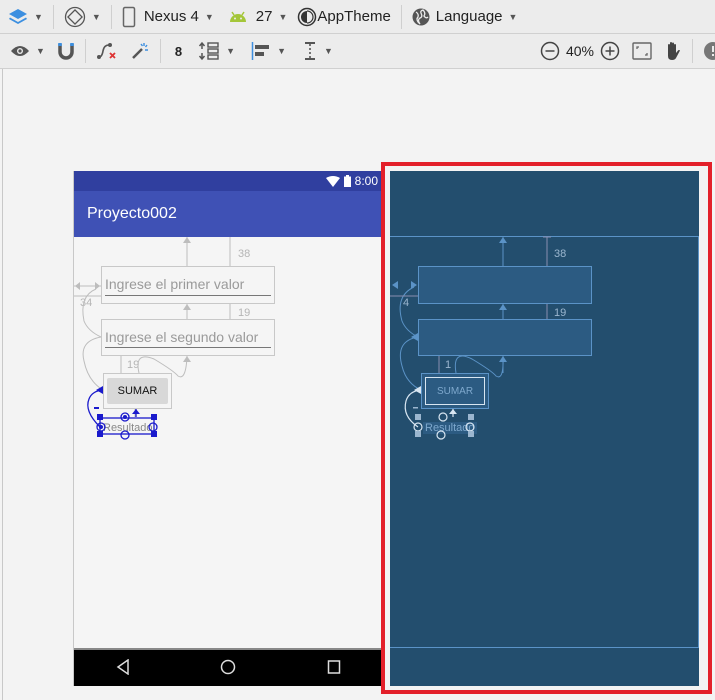 Image resolution: width=715 pixels, height=700 pixels. I want to click on zoom-out-button, so click(550, 51).